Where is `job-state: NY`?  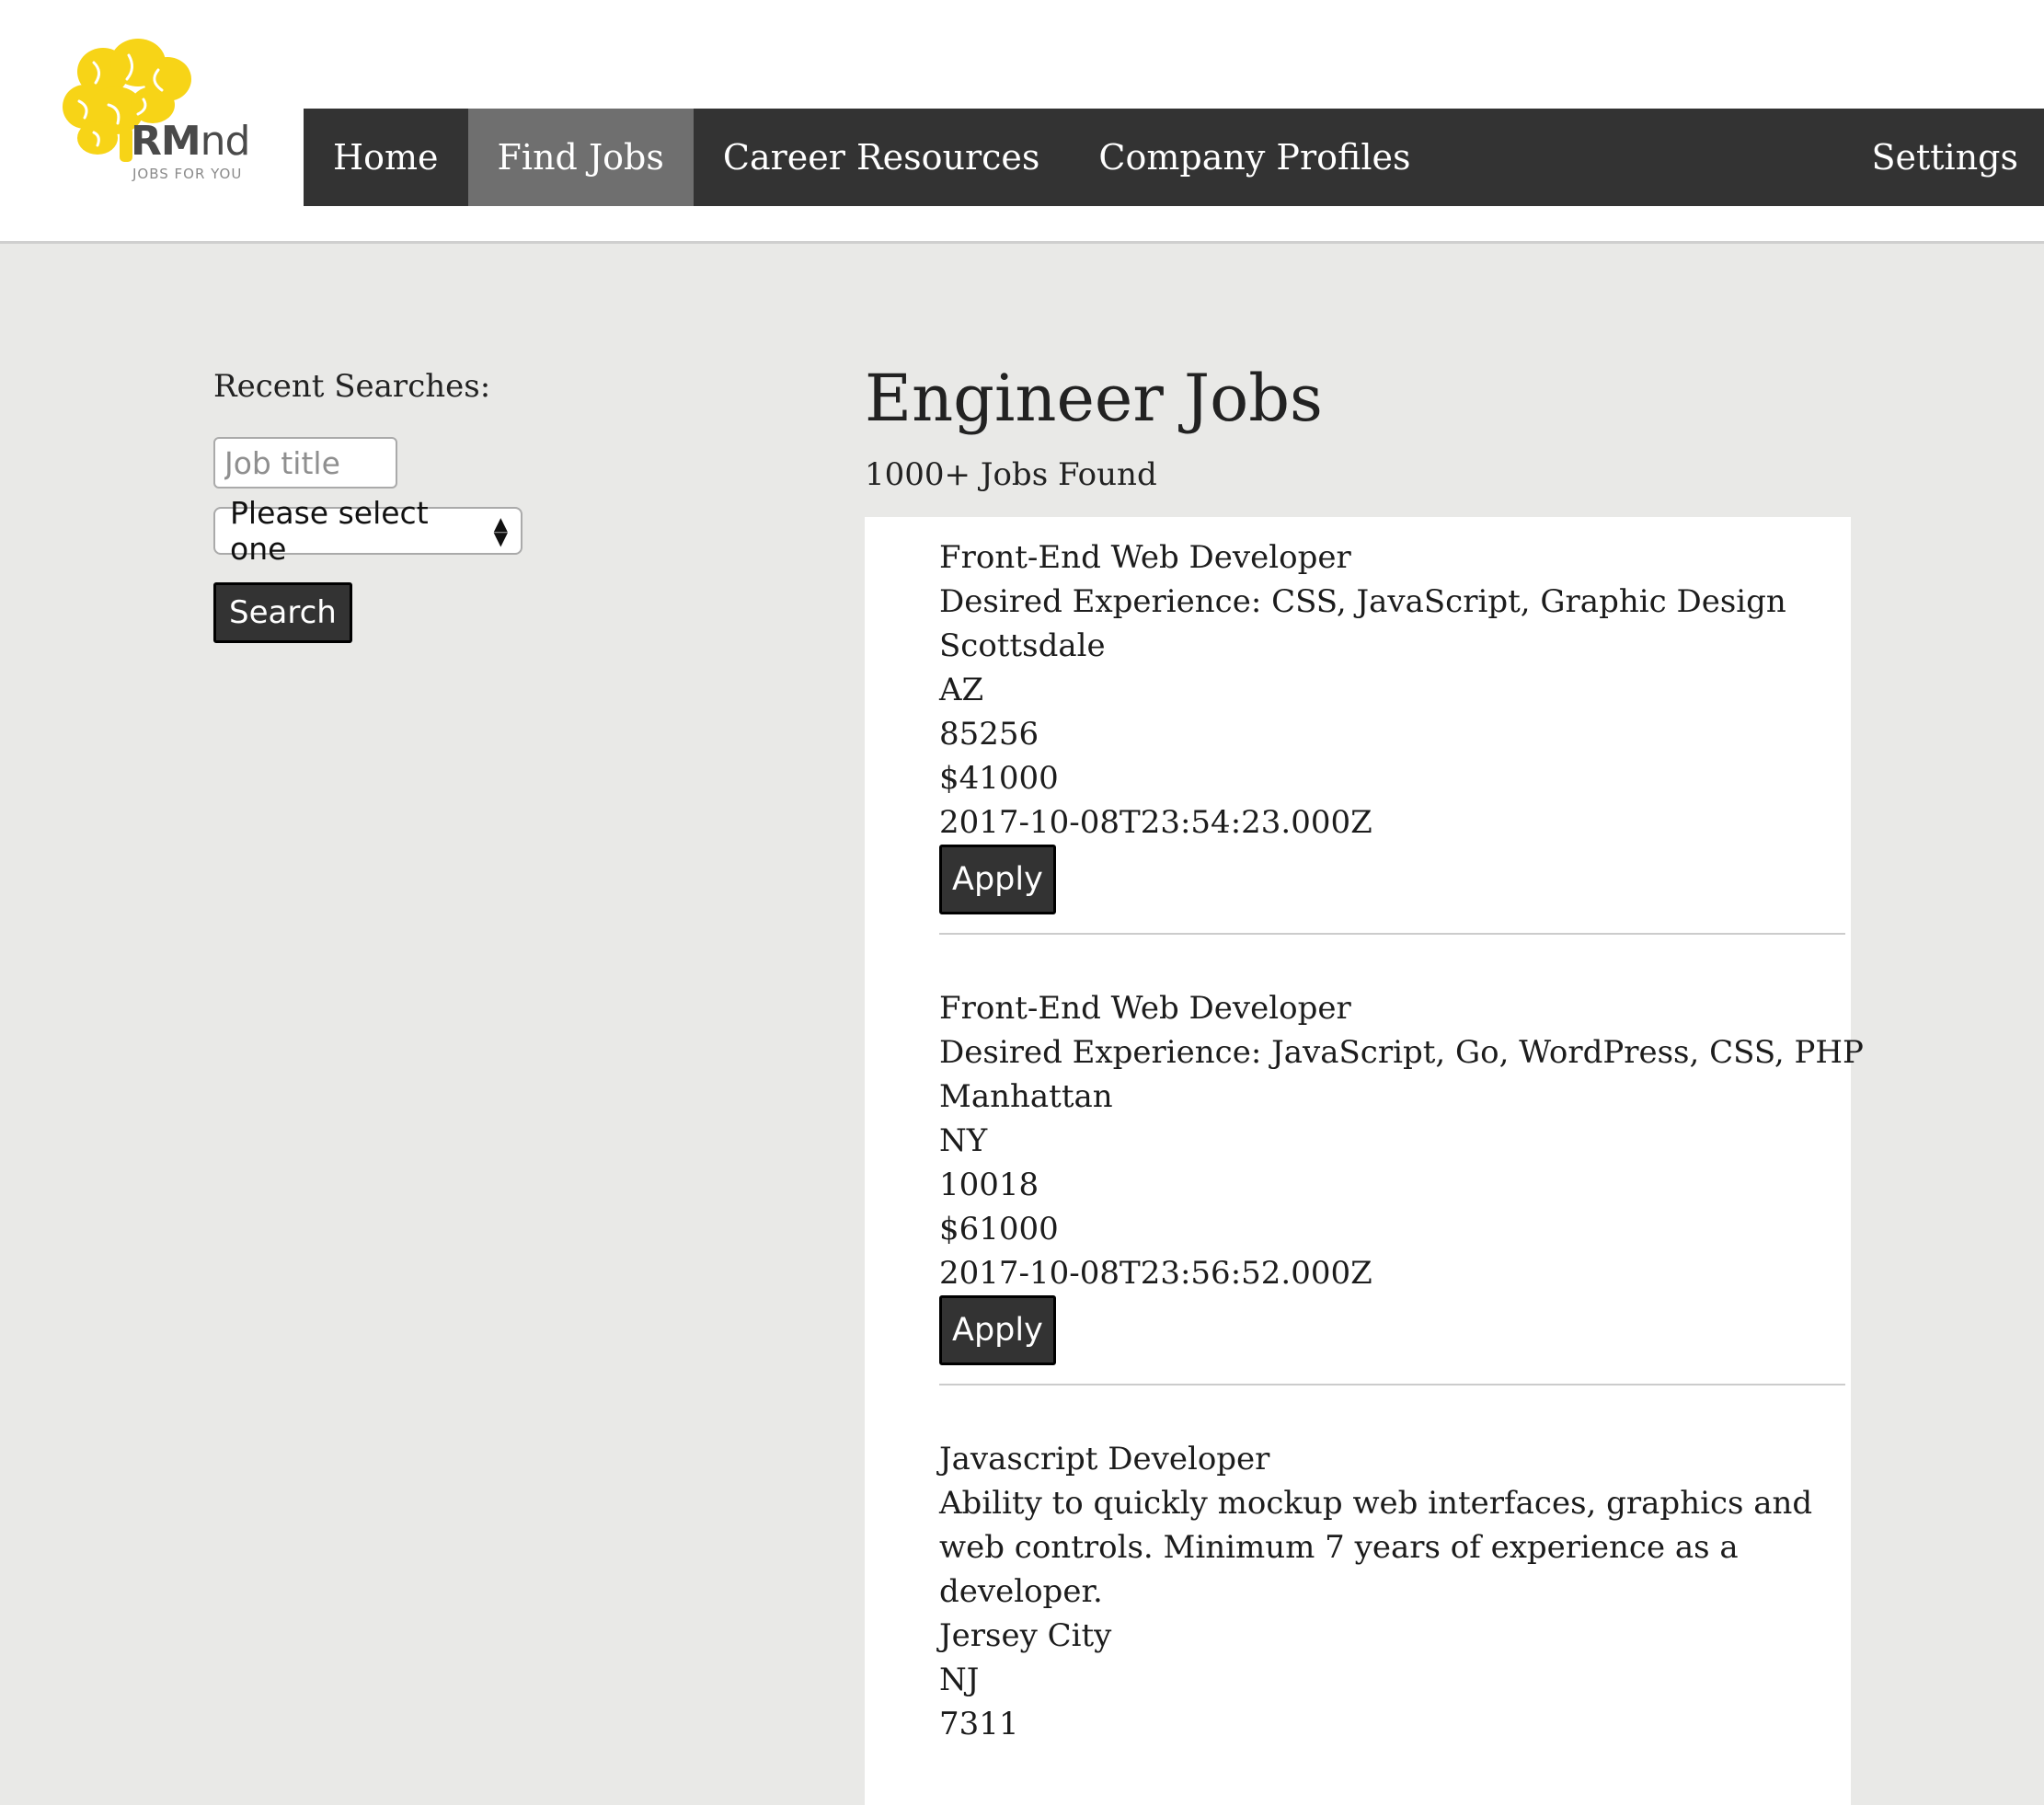 job-state: NY is located at coordinates (963, 1140).